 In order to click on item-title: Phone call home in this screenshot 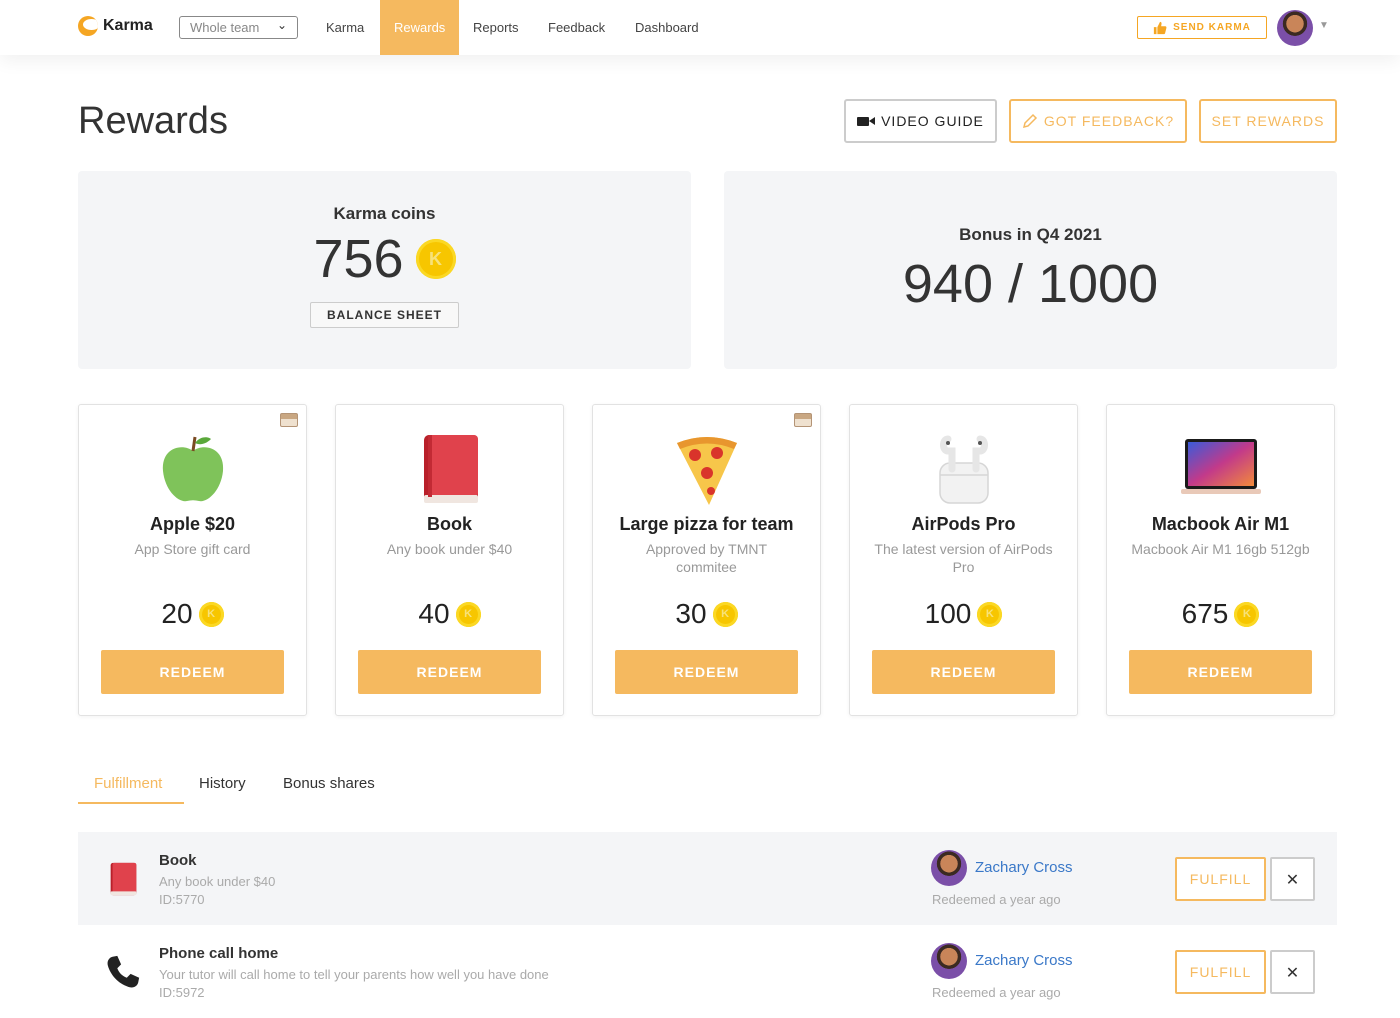, I will do `click(219, 953)`.